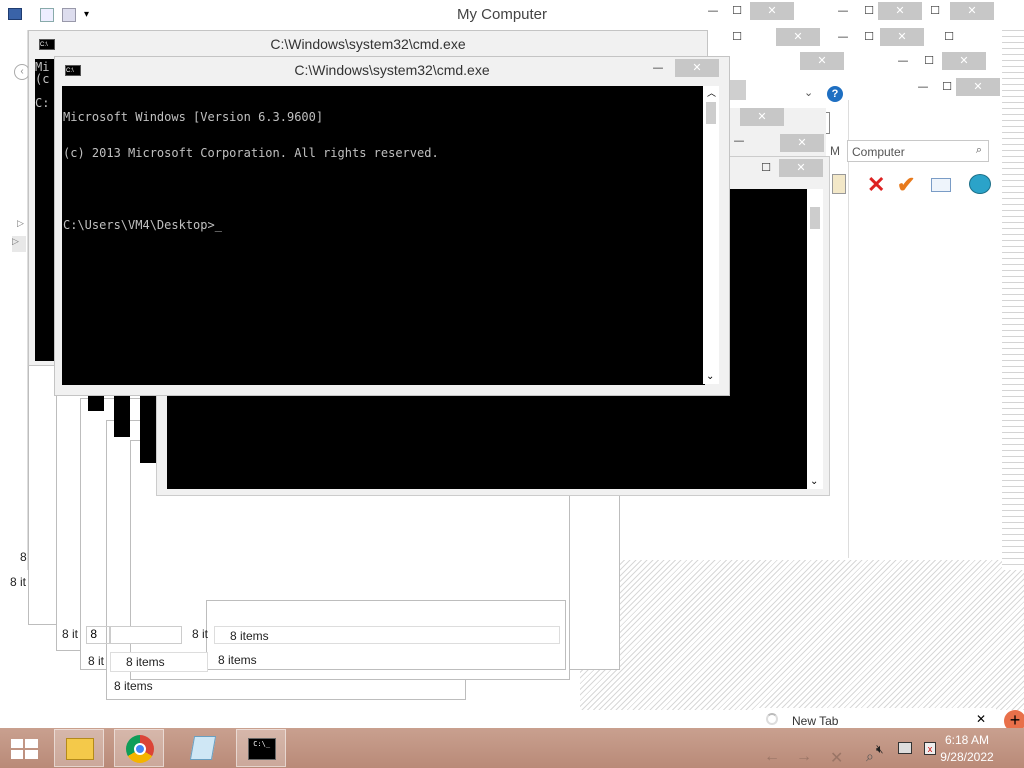 The width and height of the screenshot is (1024, 768). I want to click on delete-icon: ✕, so click(876, 185).